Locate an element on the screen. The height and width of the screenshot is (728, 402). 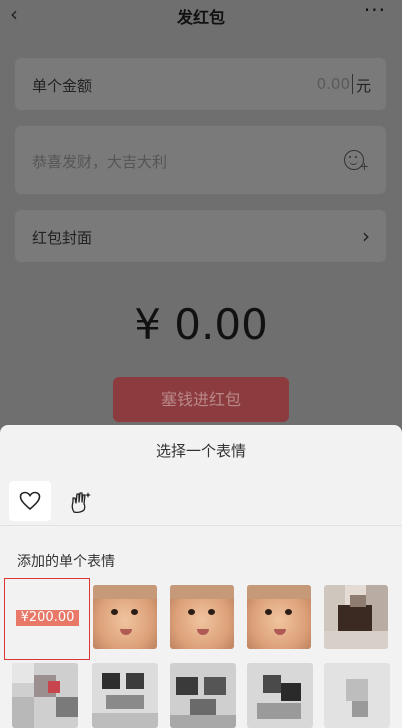
amount-label: 单个金额 is located at coordinates (62, 86).